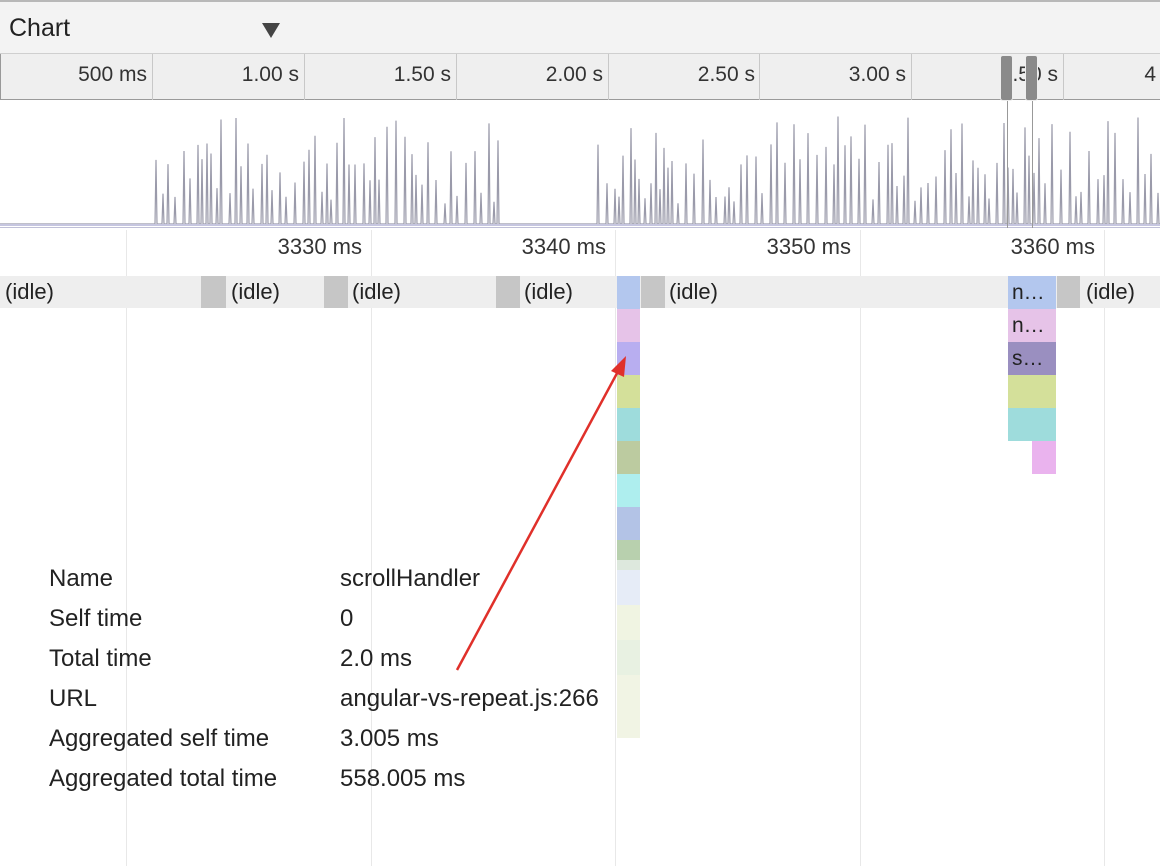 The image size is (1160, 866). Describe the element at coordinates (96, 618) in the screenshot. I see `detail-key: Self time` at that location.